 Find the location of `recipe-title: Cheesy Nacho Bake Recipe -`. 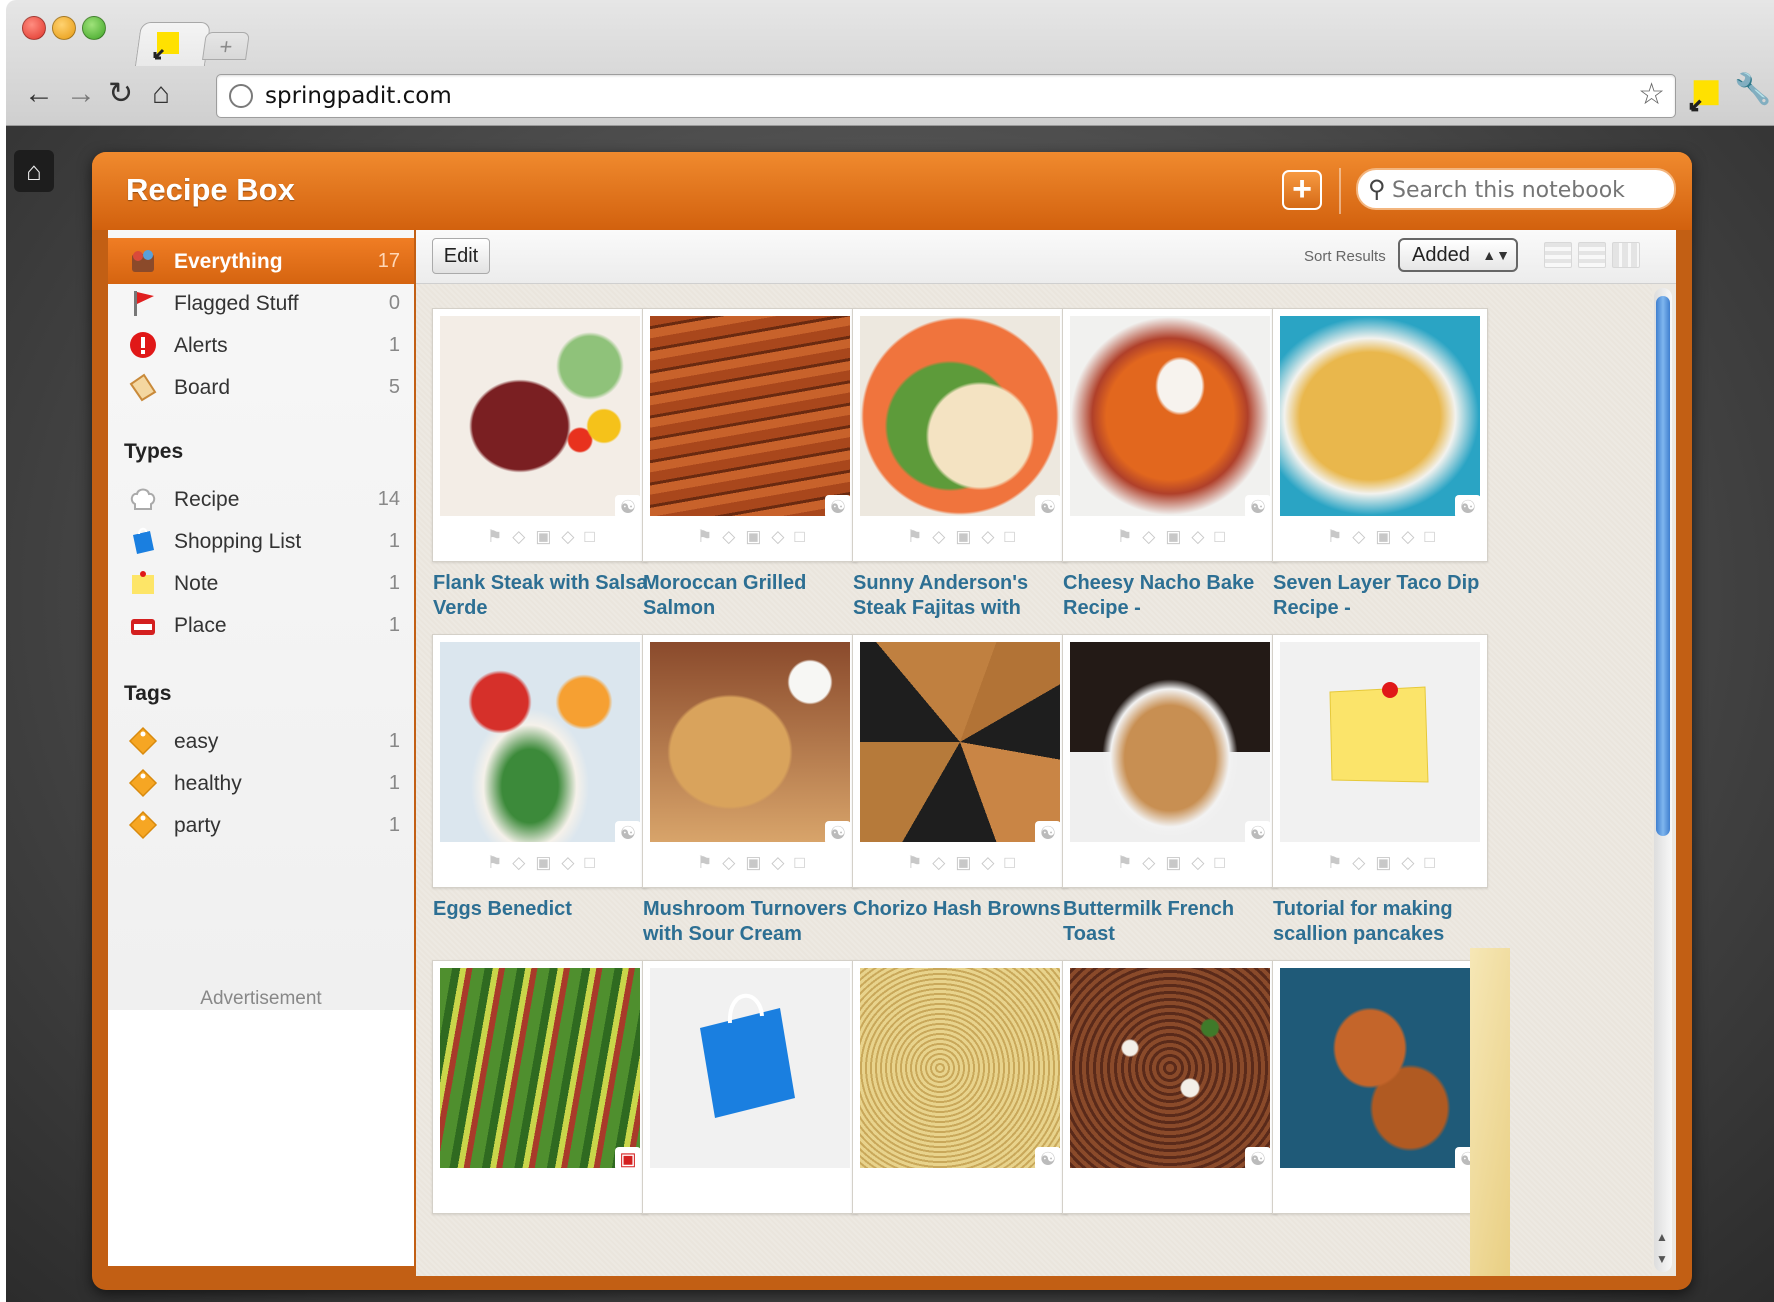

recipe-title: Cheesy Nacho Bake Recipe - is located at coordinates (1176, 596).